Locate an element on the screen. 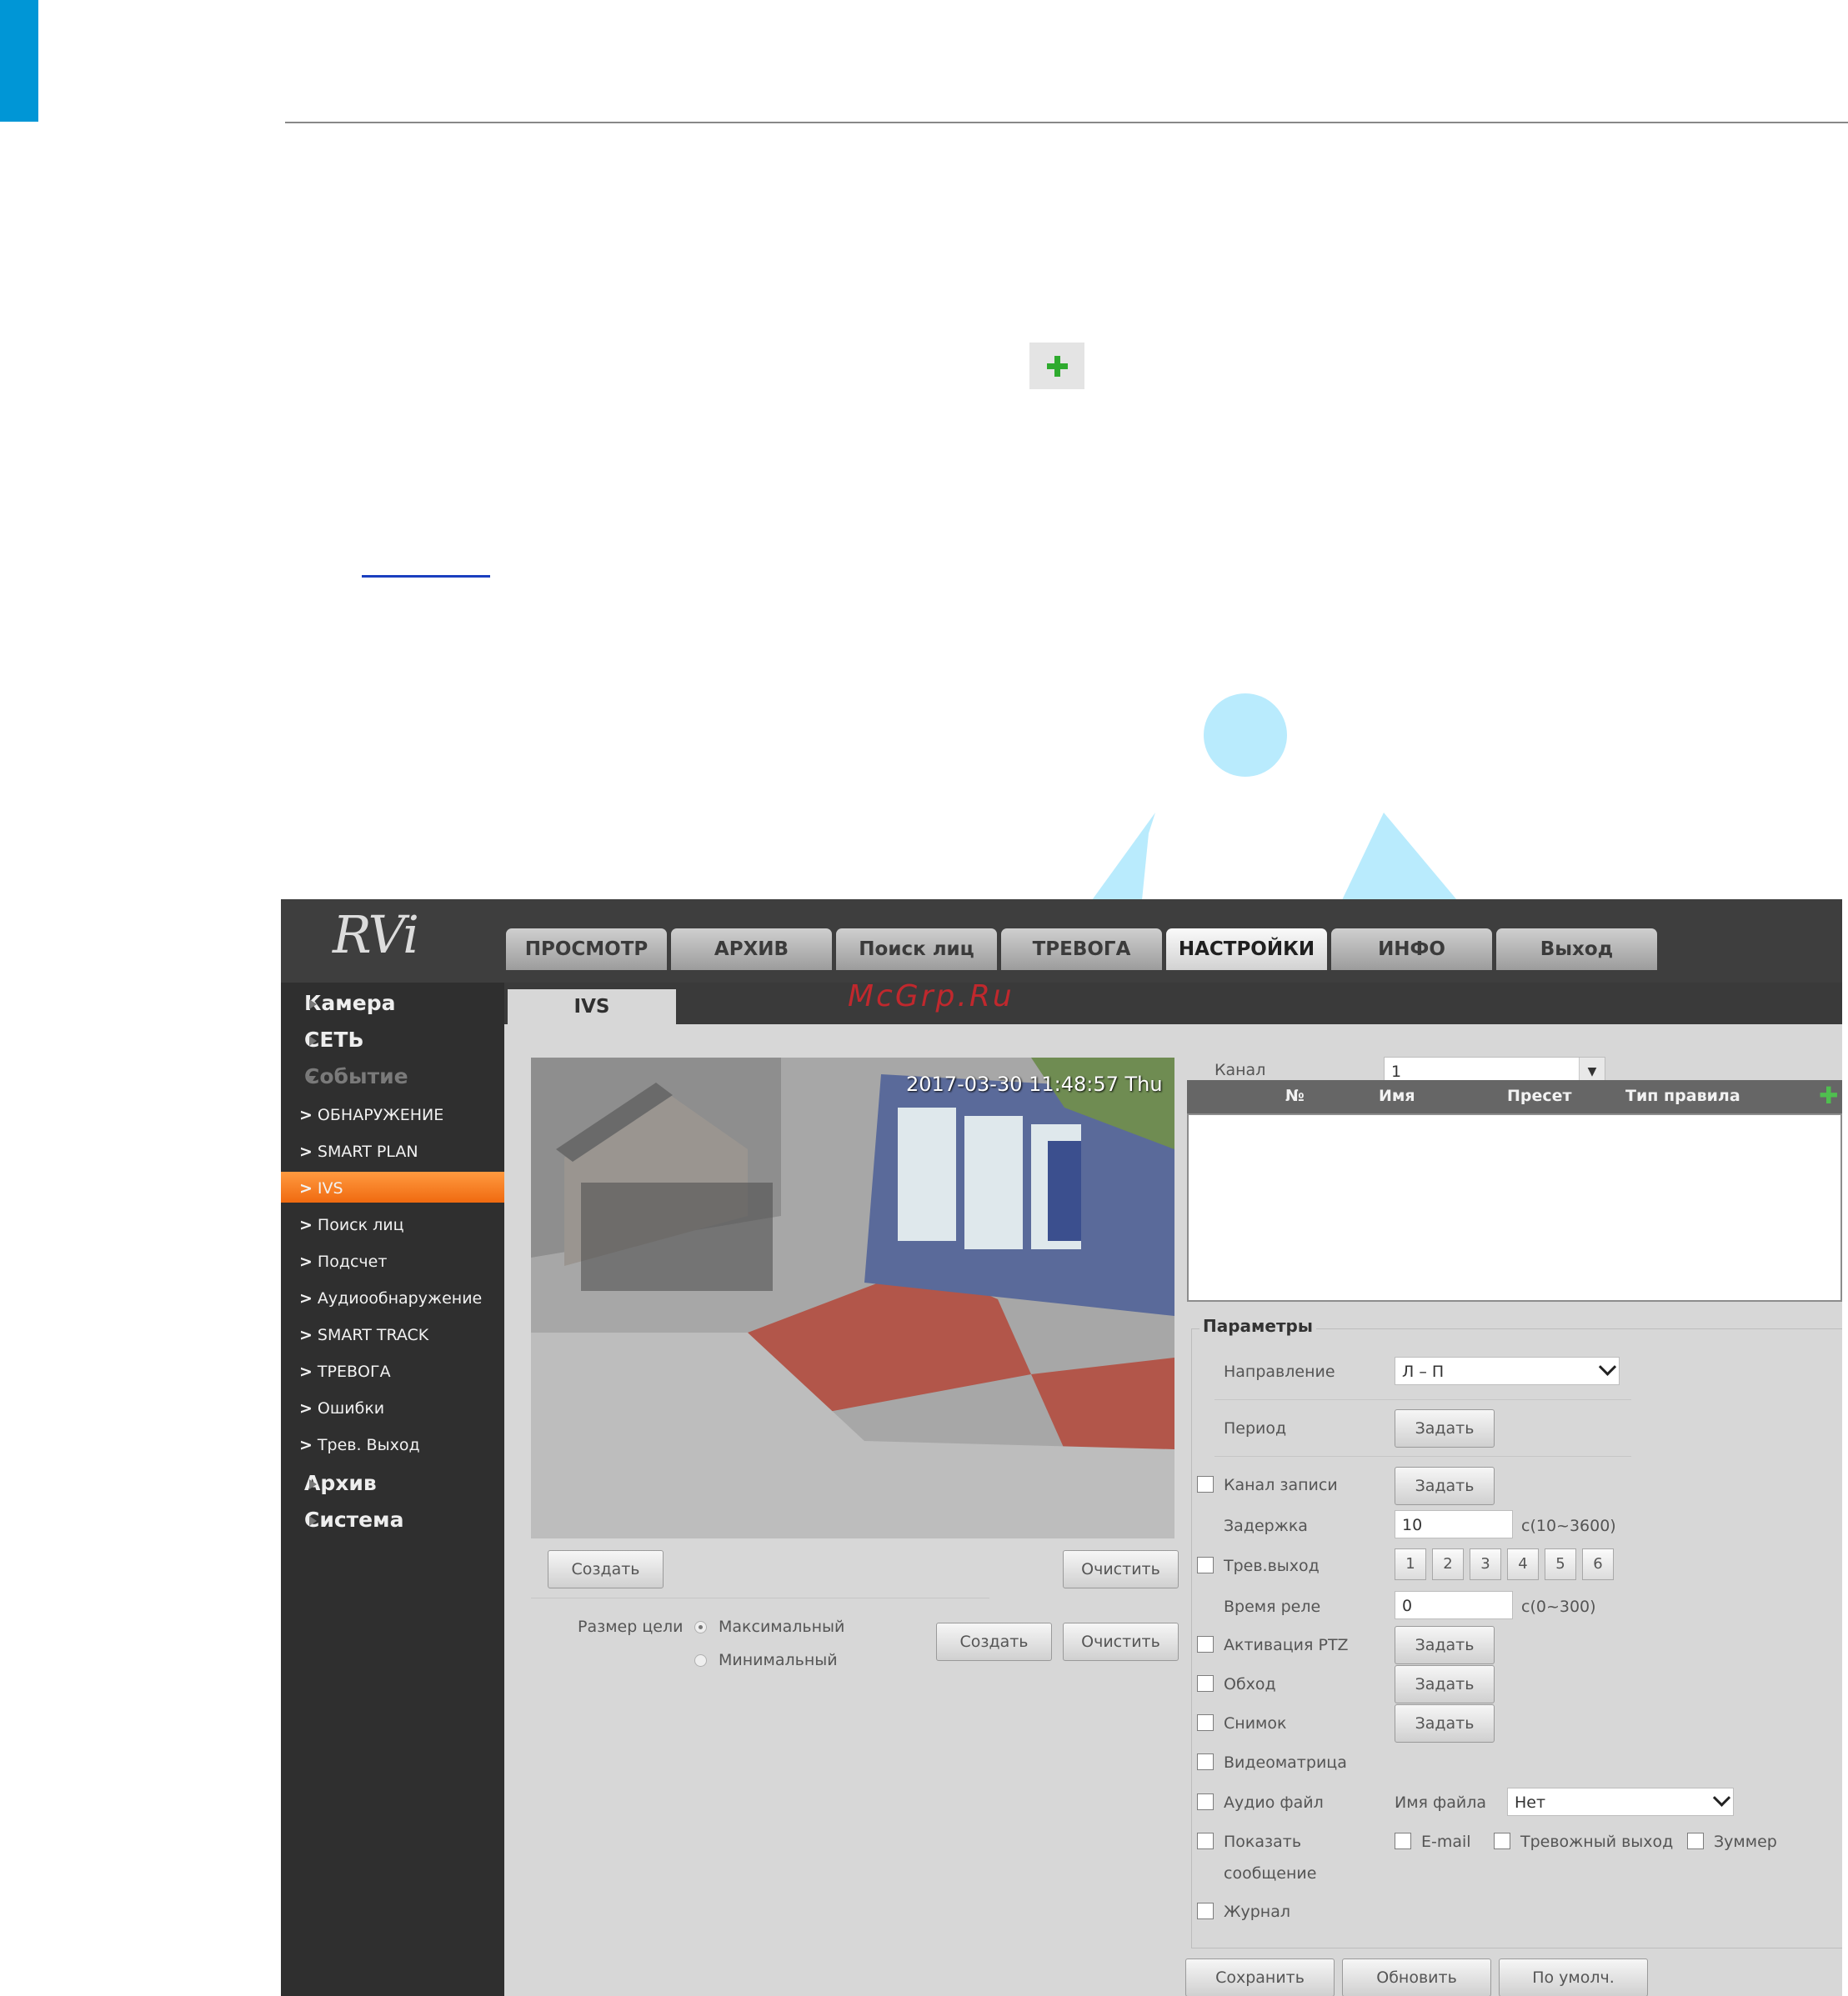 This screenshot has width=1848, height=1996. direction-select: Л – П is located at coordinates (1507, 1371).